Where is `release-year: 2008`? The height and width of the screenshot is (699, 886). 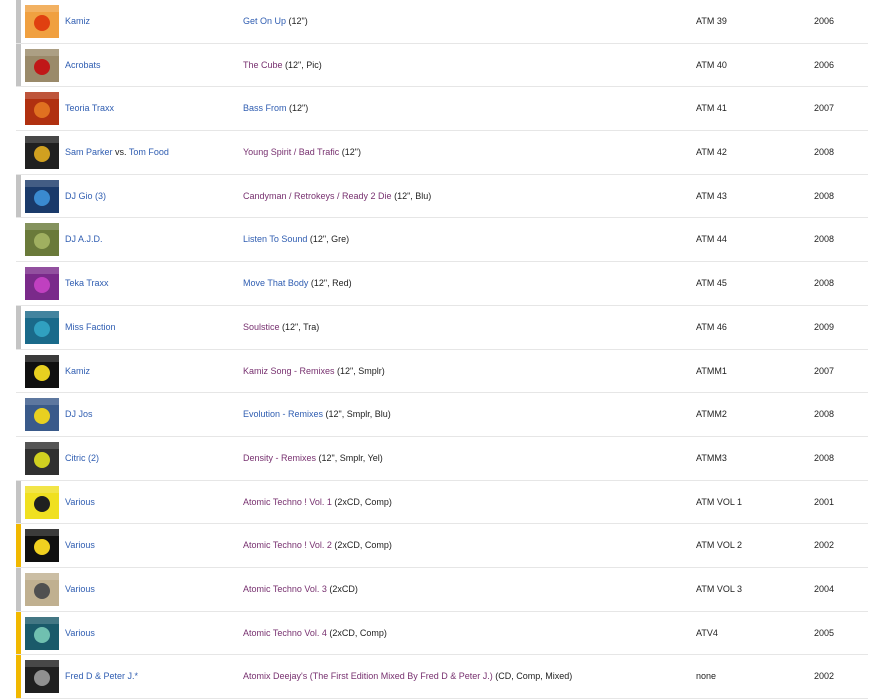 release-year: 2008 is located at coordinates (824, 457).